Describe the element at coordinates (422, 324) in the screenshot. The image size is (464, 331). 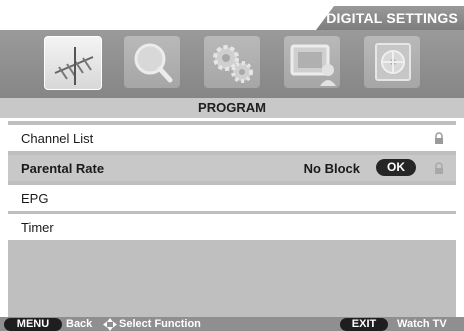
I see `watch-tv-hint: Watch TV` at that location.